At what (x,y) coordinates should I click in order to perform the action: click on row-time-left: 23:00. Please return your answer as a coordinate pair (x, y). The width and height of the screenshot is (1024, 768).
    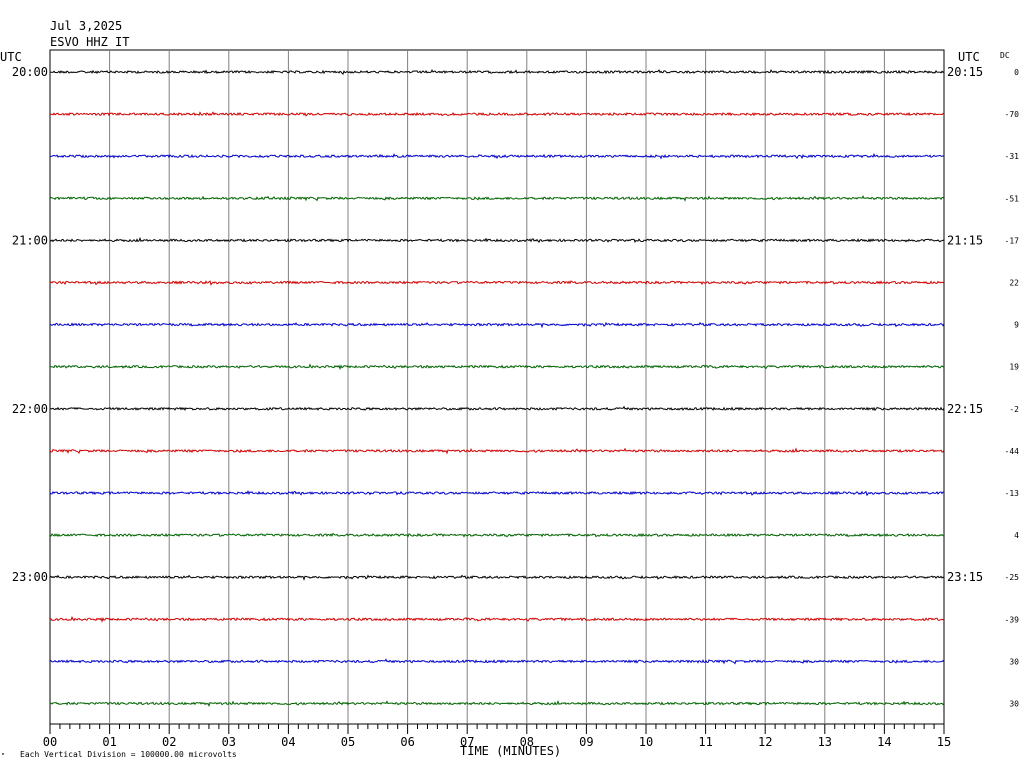
    Looking at the image, I should click on (30, 577).